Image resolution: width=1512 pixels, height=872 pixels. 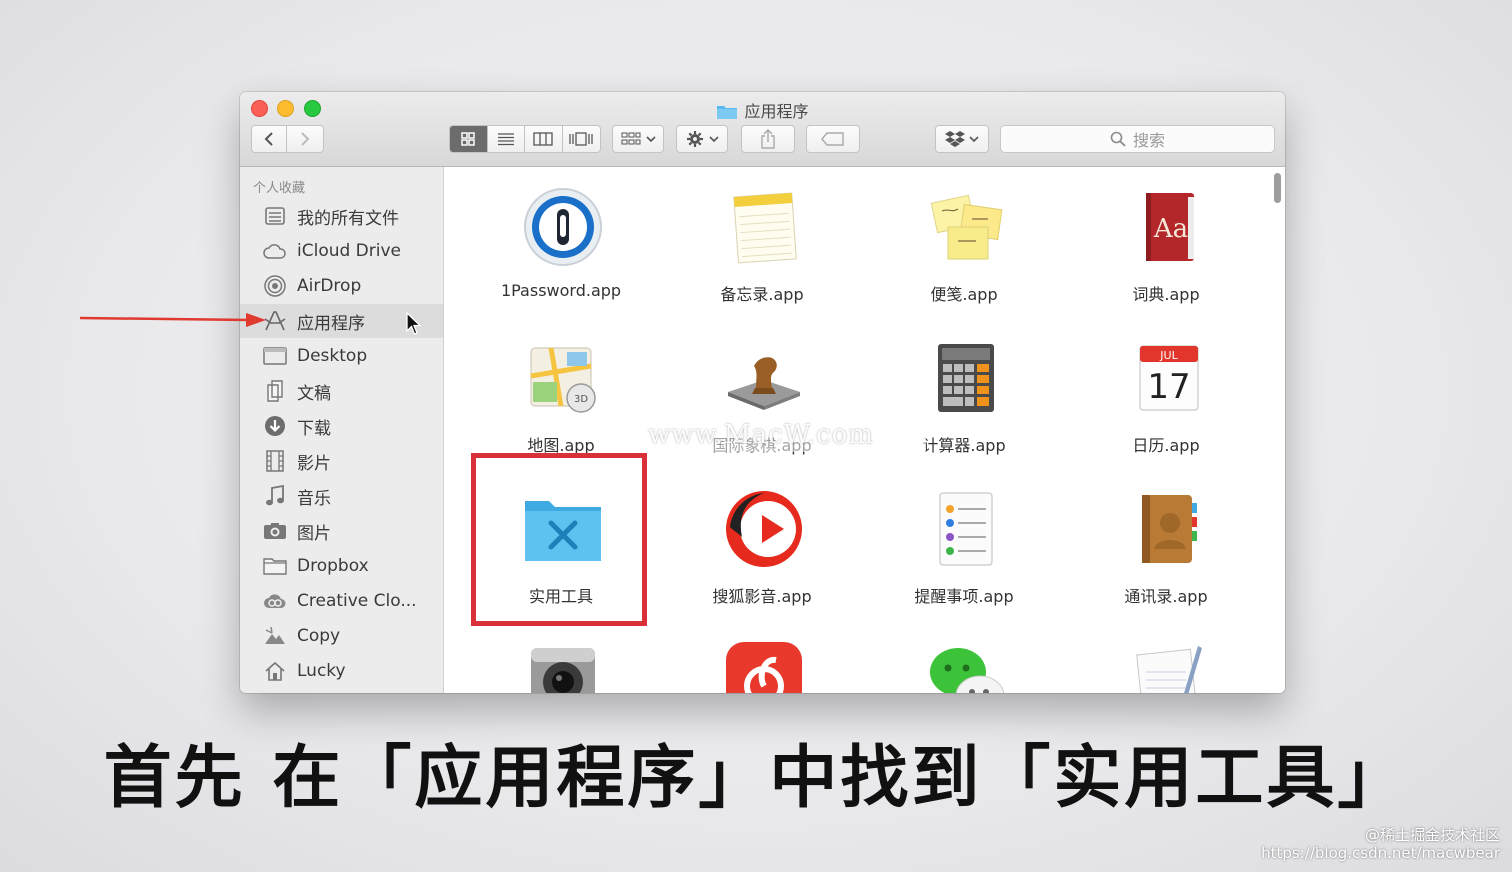 What do you see at coordinates (341, 426) in the screenshot?
I see `sidebar-item-downloads: 下载` at bounding box center [341, 426].